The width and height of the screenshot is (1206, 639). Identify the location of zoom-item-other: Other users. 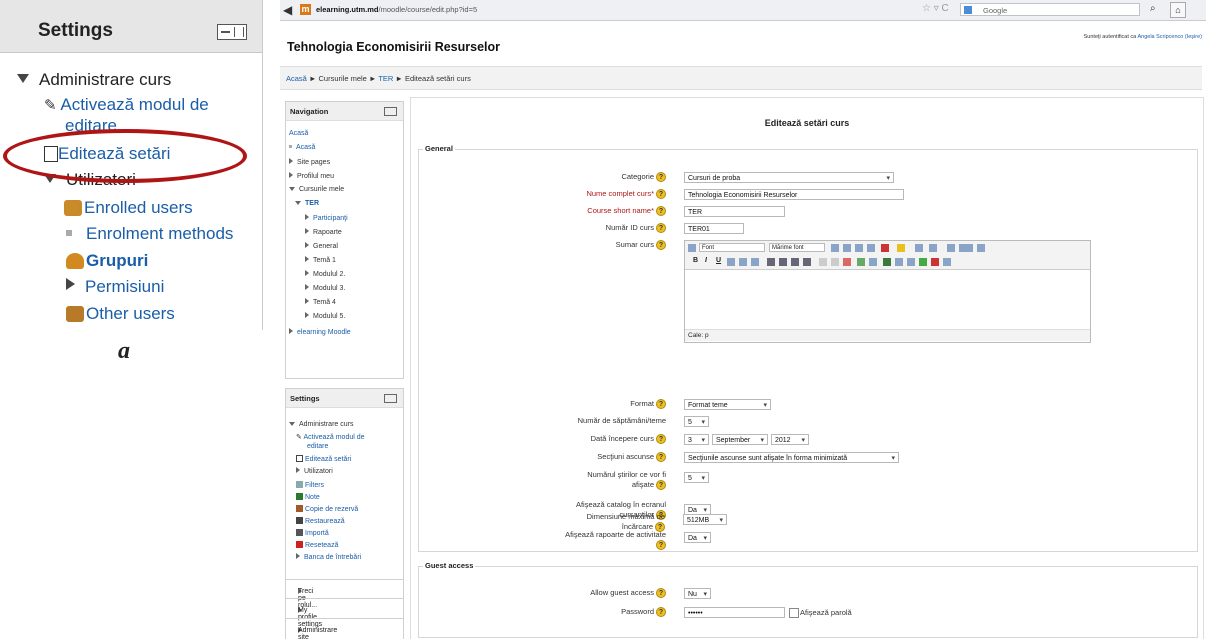
(120, 314).